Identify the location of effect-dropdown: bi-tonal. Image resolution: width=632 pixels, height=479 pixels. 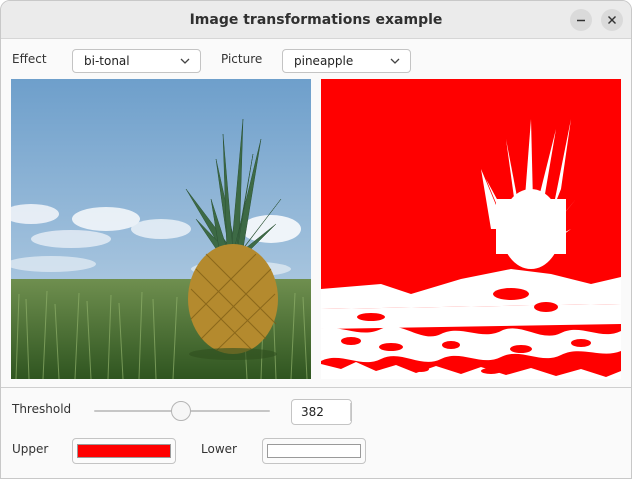
(136, 61).